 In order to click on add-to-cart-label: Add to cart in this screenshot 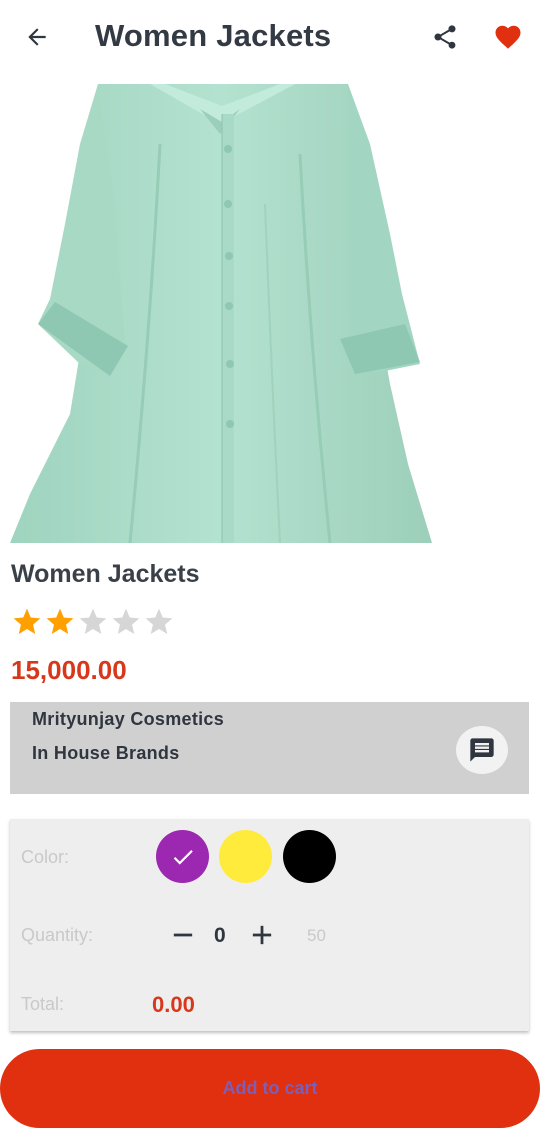, I will do `click(270, 1088)`.